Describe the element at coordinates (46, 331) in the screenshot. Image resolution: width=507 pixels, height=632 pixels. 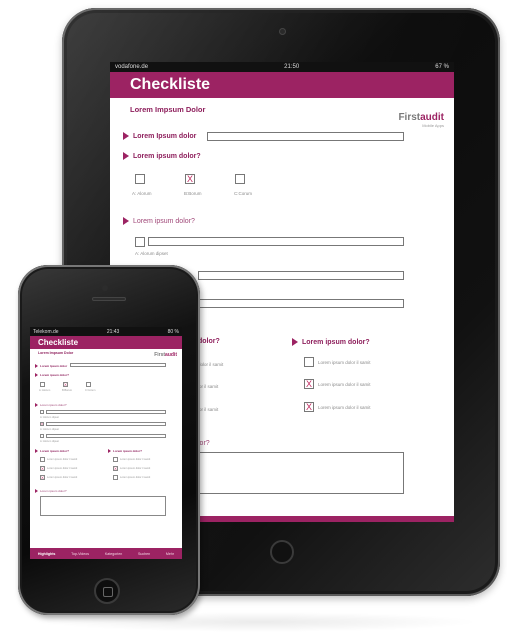
I see `carrier-label: Telekom.de` at that location.